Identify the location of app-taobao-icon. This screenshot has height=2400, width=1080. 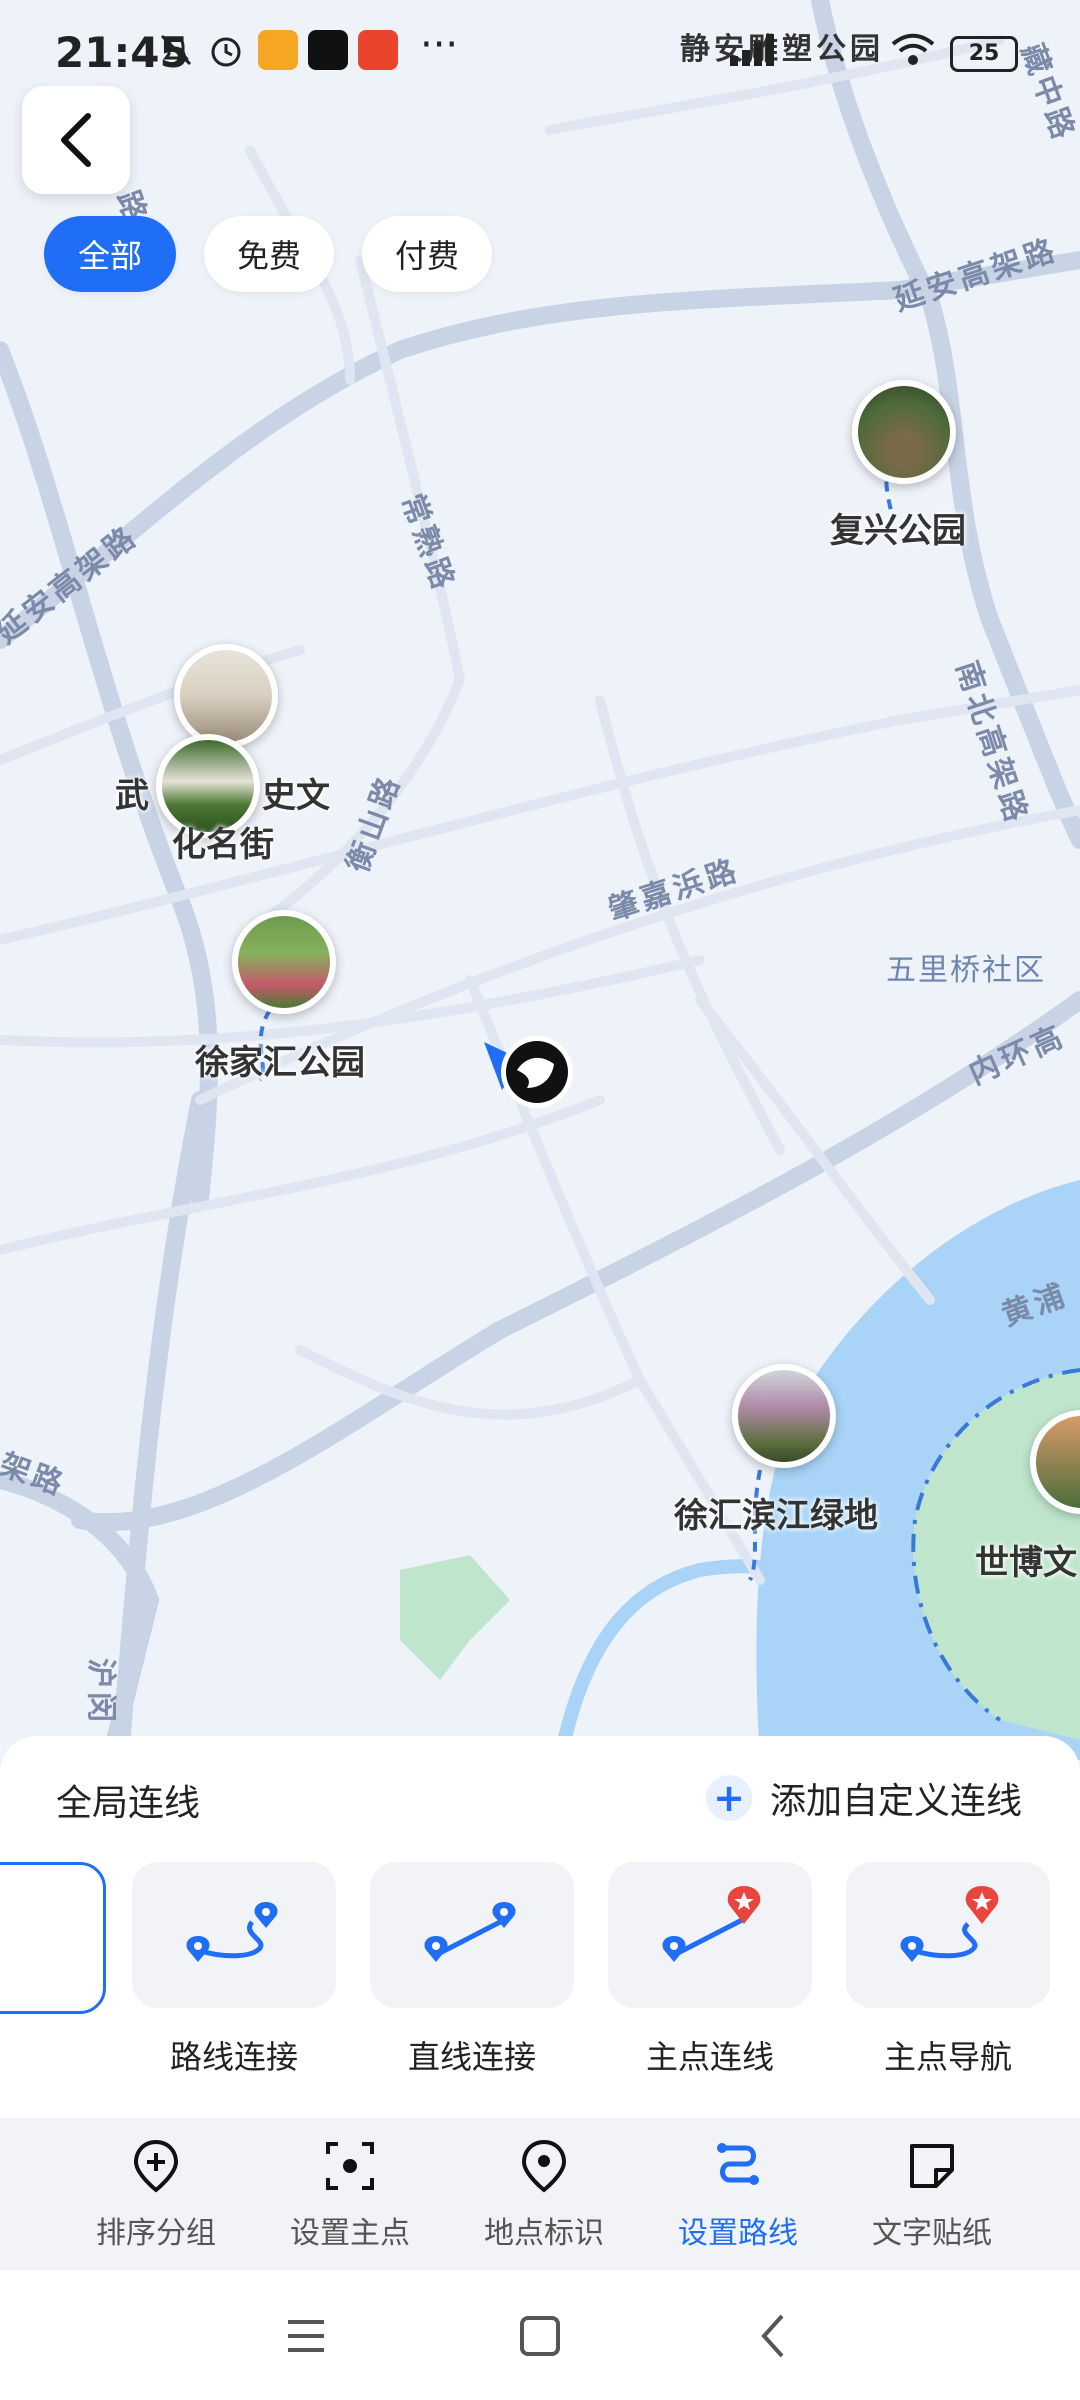
(378, 50).